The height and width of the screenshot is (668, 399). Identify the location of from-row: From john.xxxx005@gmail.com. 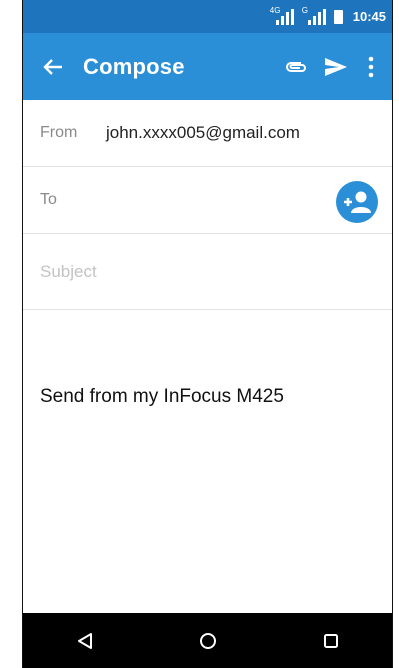
(207, 133).